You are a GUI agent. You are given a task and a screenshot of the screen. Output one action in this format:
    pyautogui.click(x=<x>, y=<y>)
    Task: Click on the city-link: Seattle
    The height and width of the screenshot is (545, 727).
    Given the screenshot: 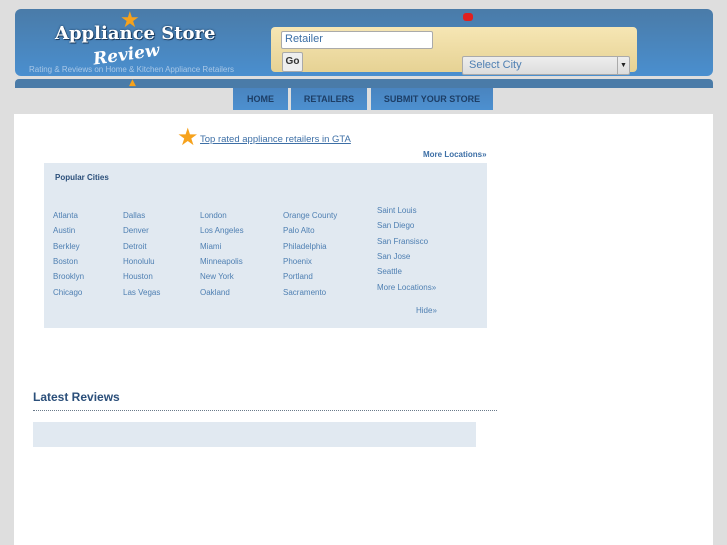 What is the action you would take?
    pyautogui.click(x=389, y=271)
    